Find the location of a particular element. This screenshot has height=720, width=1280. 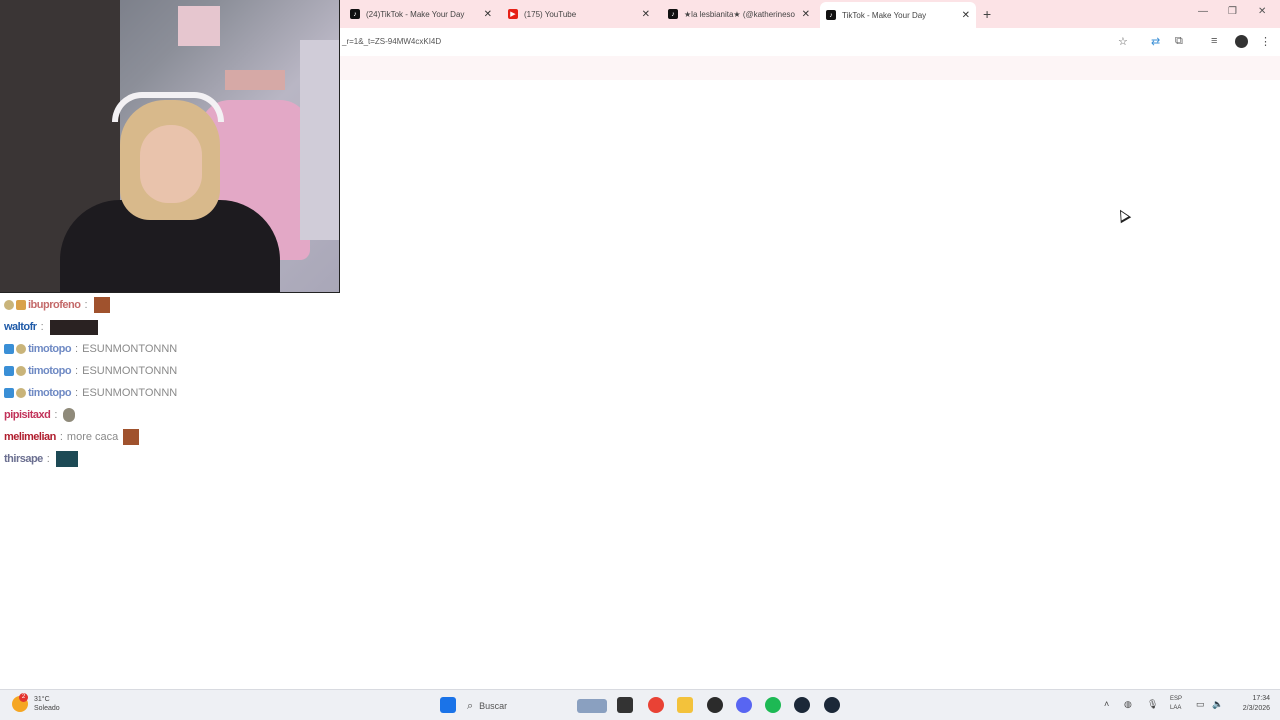

tab-tiktok-1: ♪ (24)TikTok - Make Your Day ✕ is located at coordinates (421, 14).